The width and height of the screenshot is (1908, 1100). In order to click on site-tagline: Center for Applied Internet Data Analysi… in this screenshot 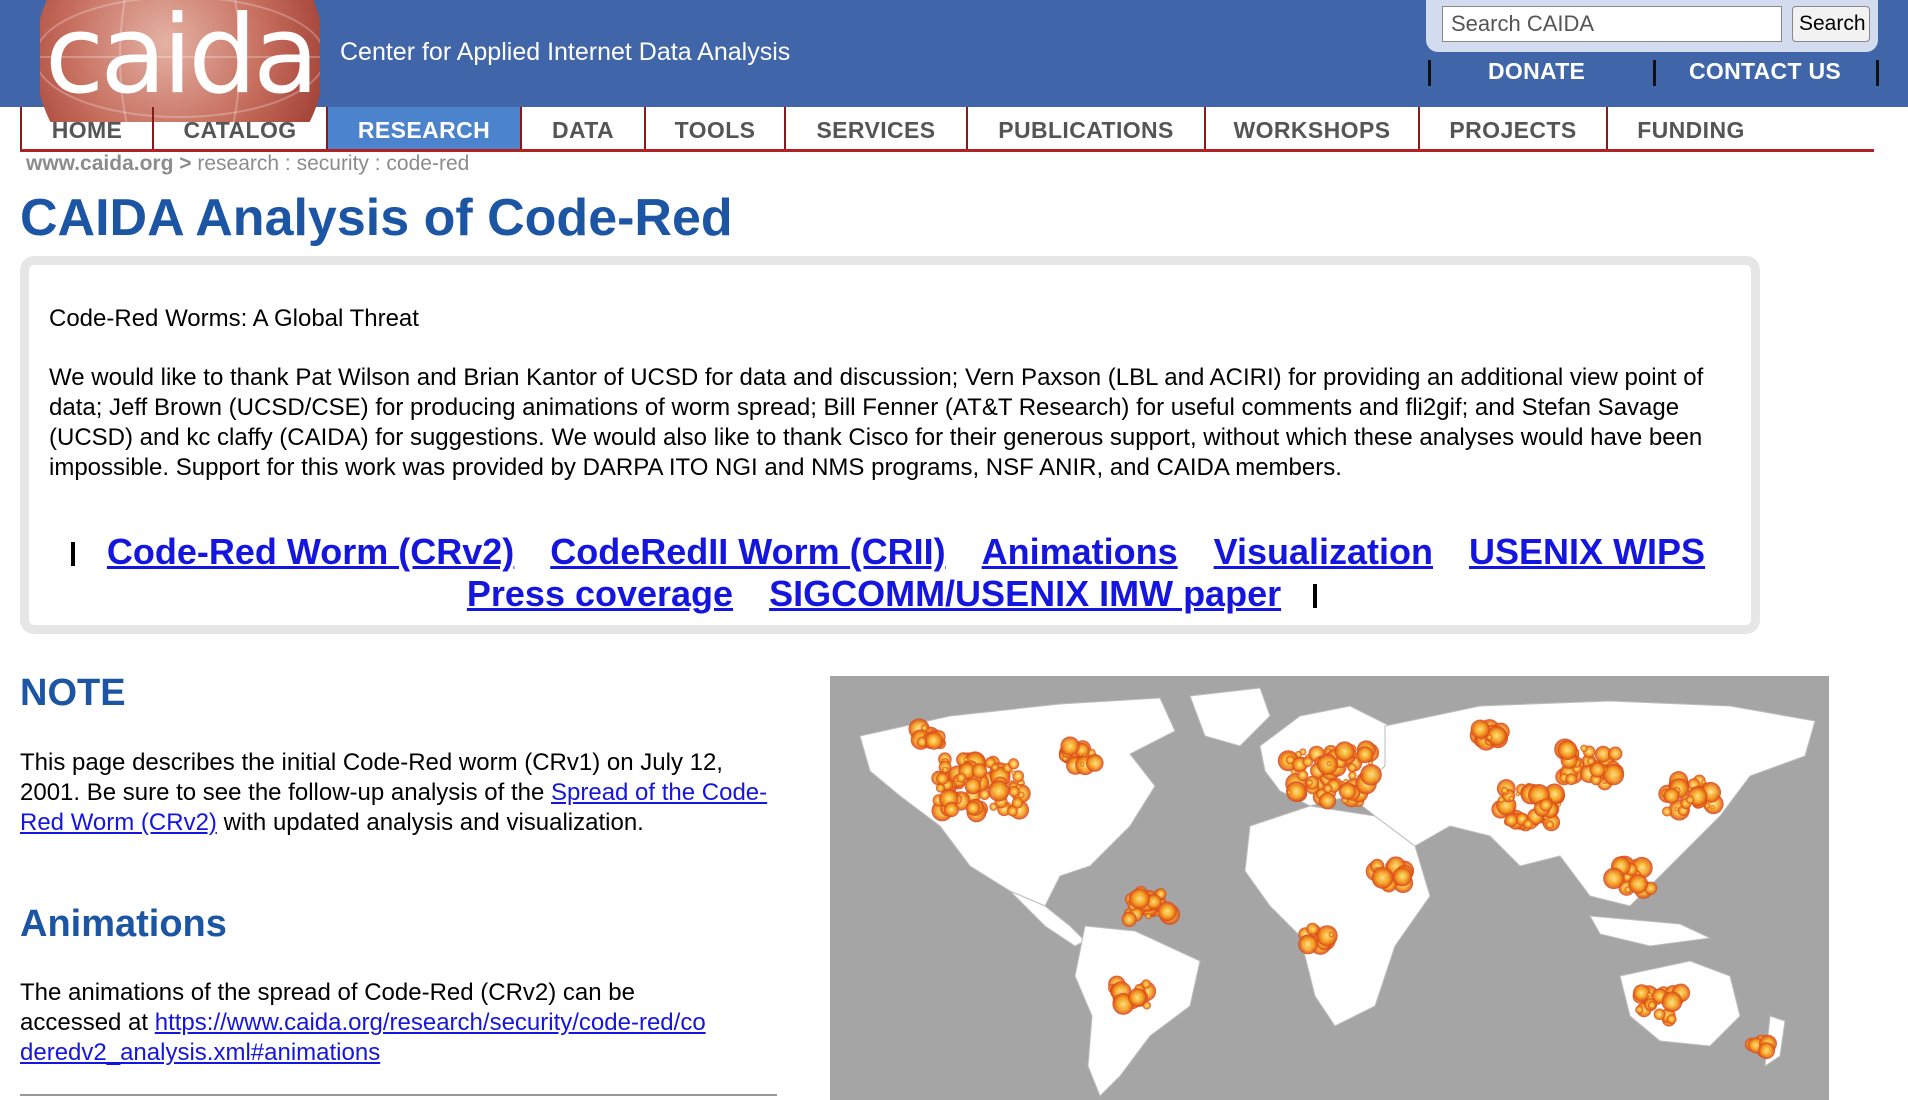, I will do `click(565, 52)`.